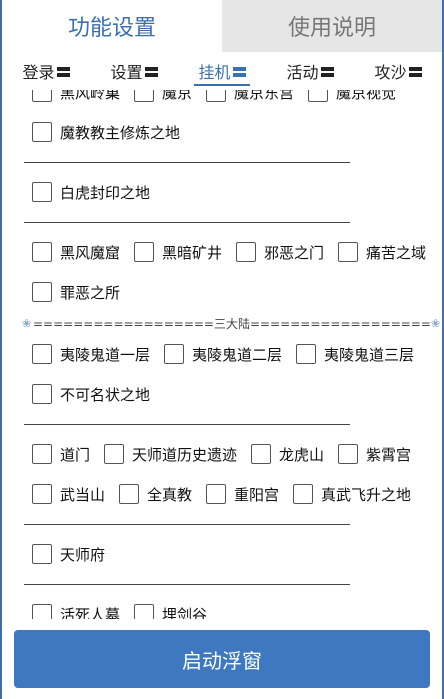 The width and height of the screenshot is (444, 699). I want to click on checkbox-label: 重阳宫, so click(257, 494).